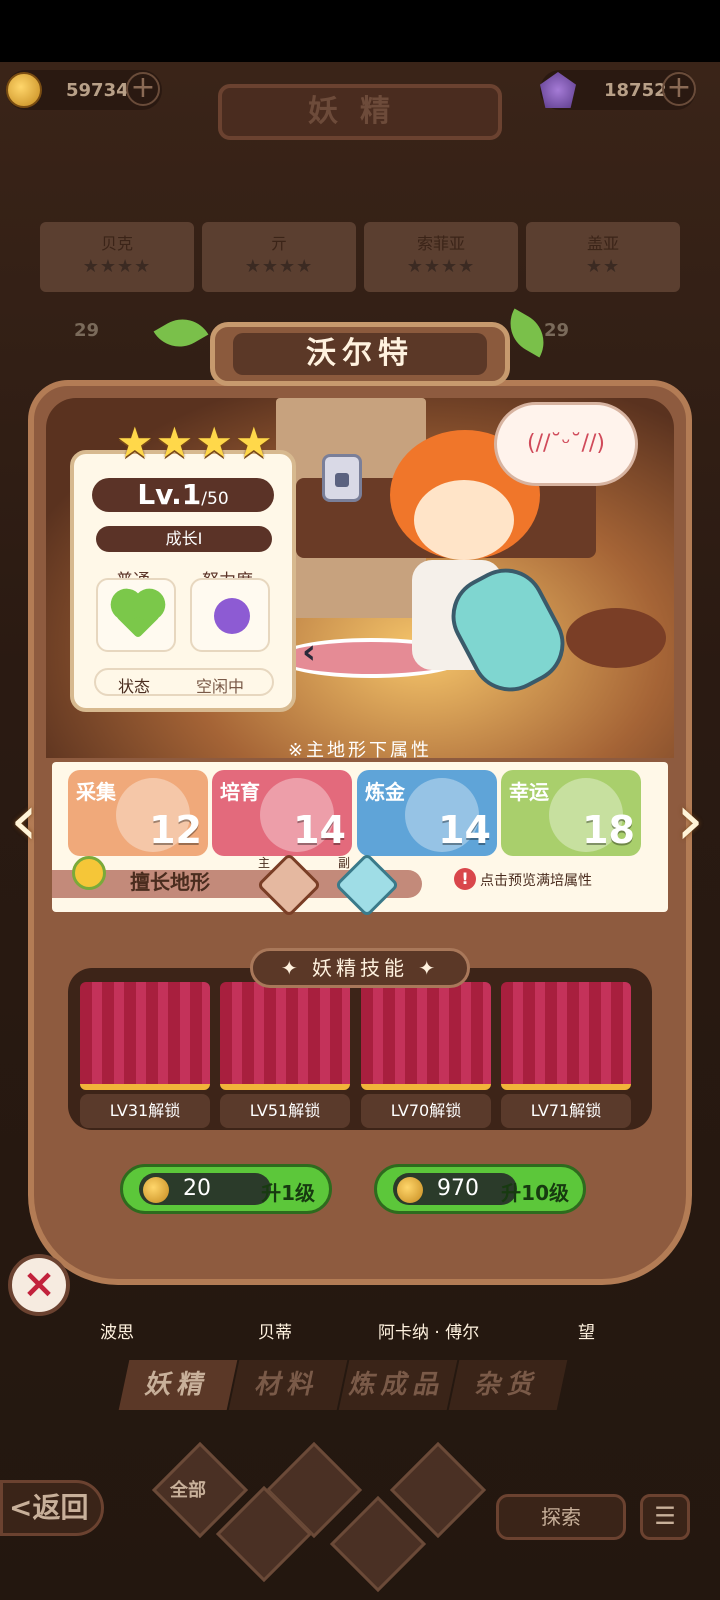  What do you see at coordinates (344, 863) in the screenshot?
I see `sub-terrain-tag: 副` at bounding box center [344, 863].